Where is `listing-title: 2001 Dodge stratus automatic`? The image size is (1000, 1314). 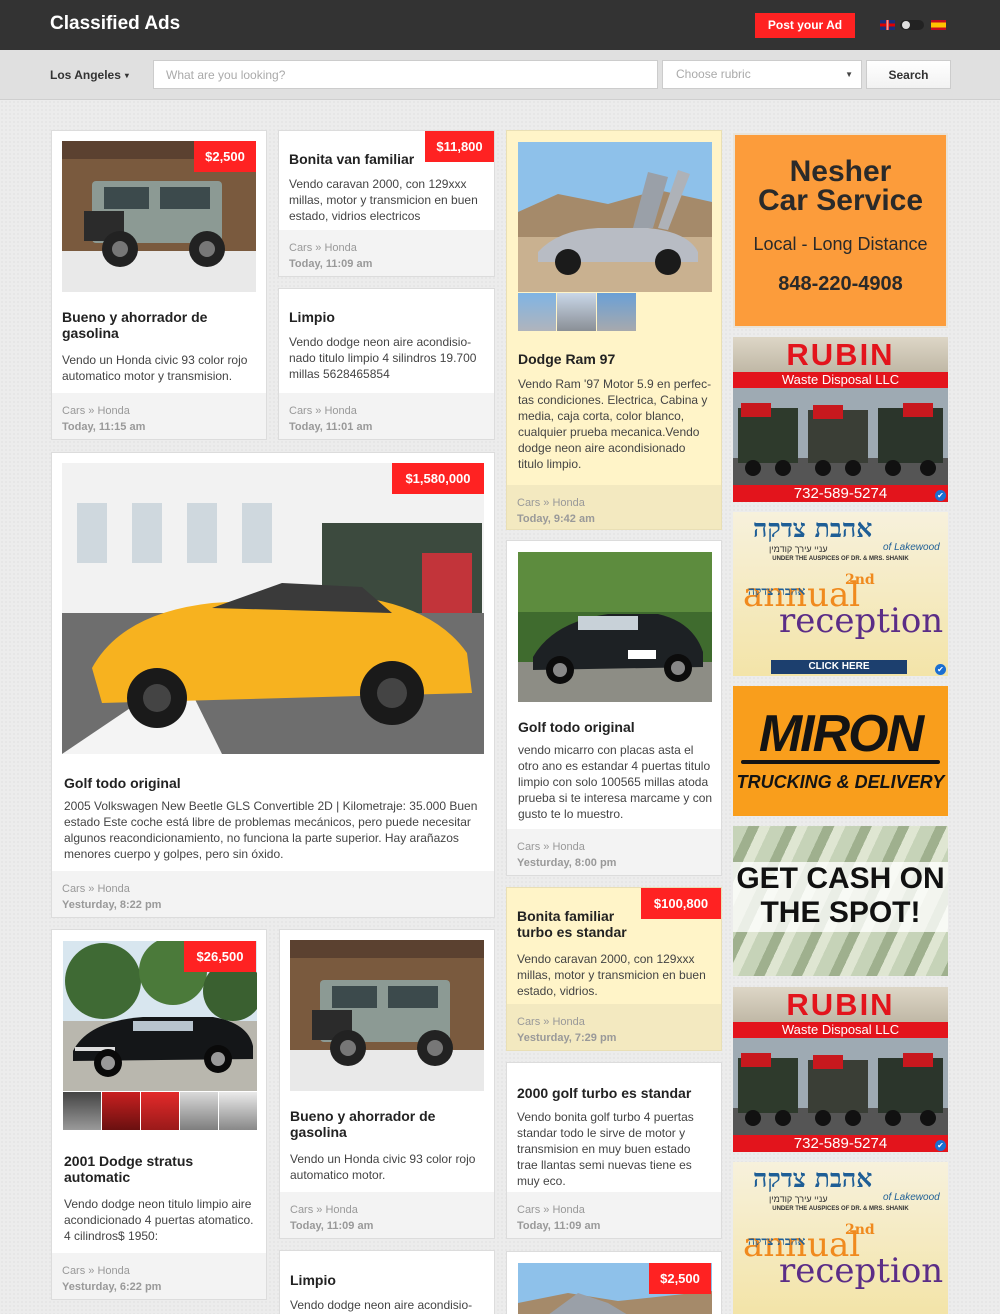
listing-title: 2001 Dodge stratus automatic is located at coordinates (154, 1169).